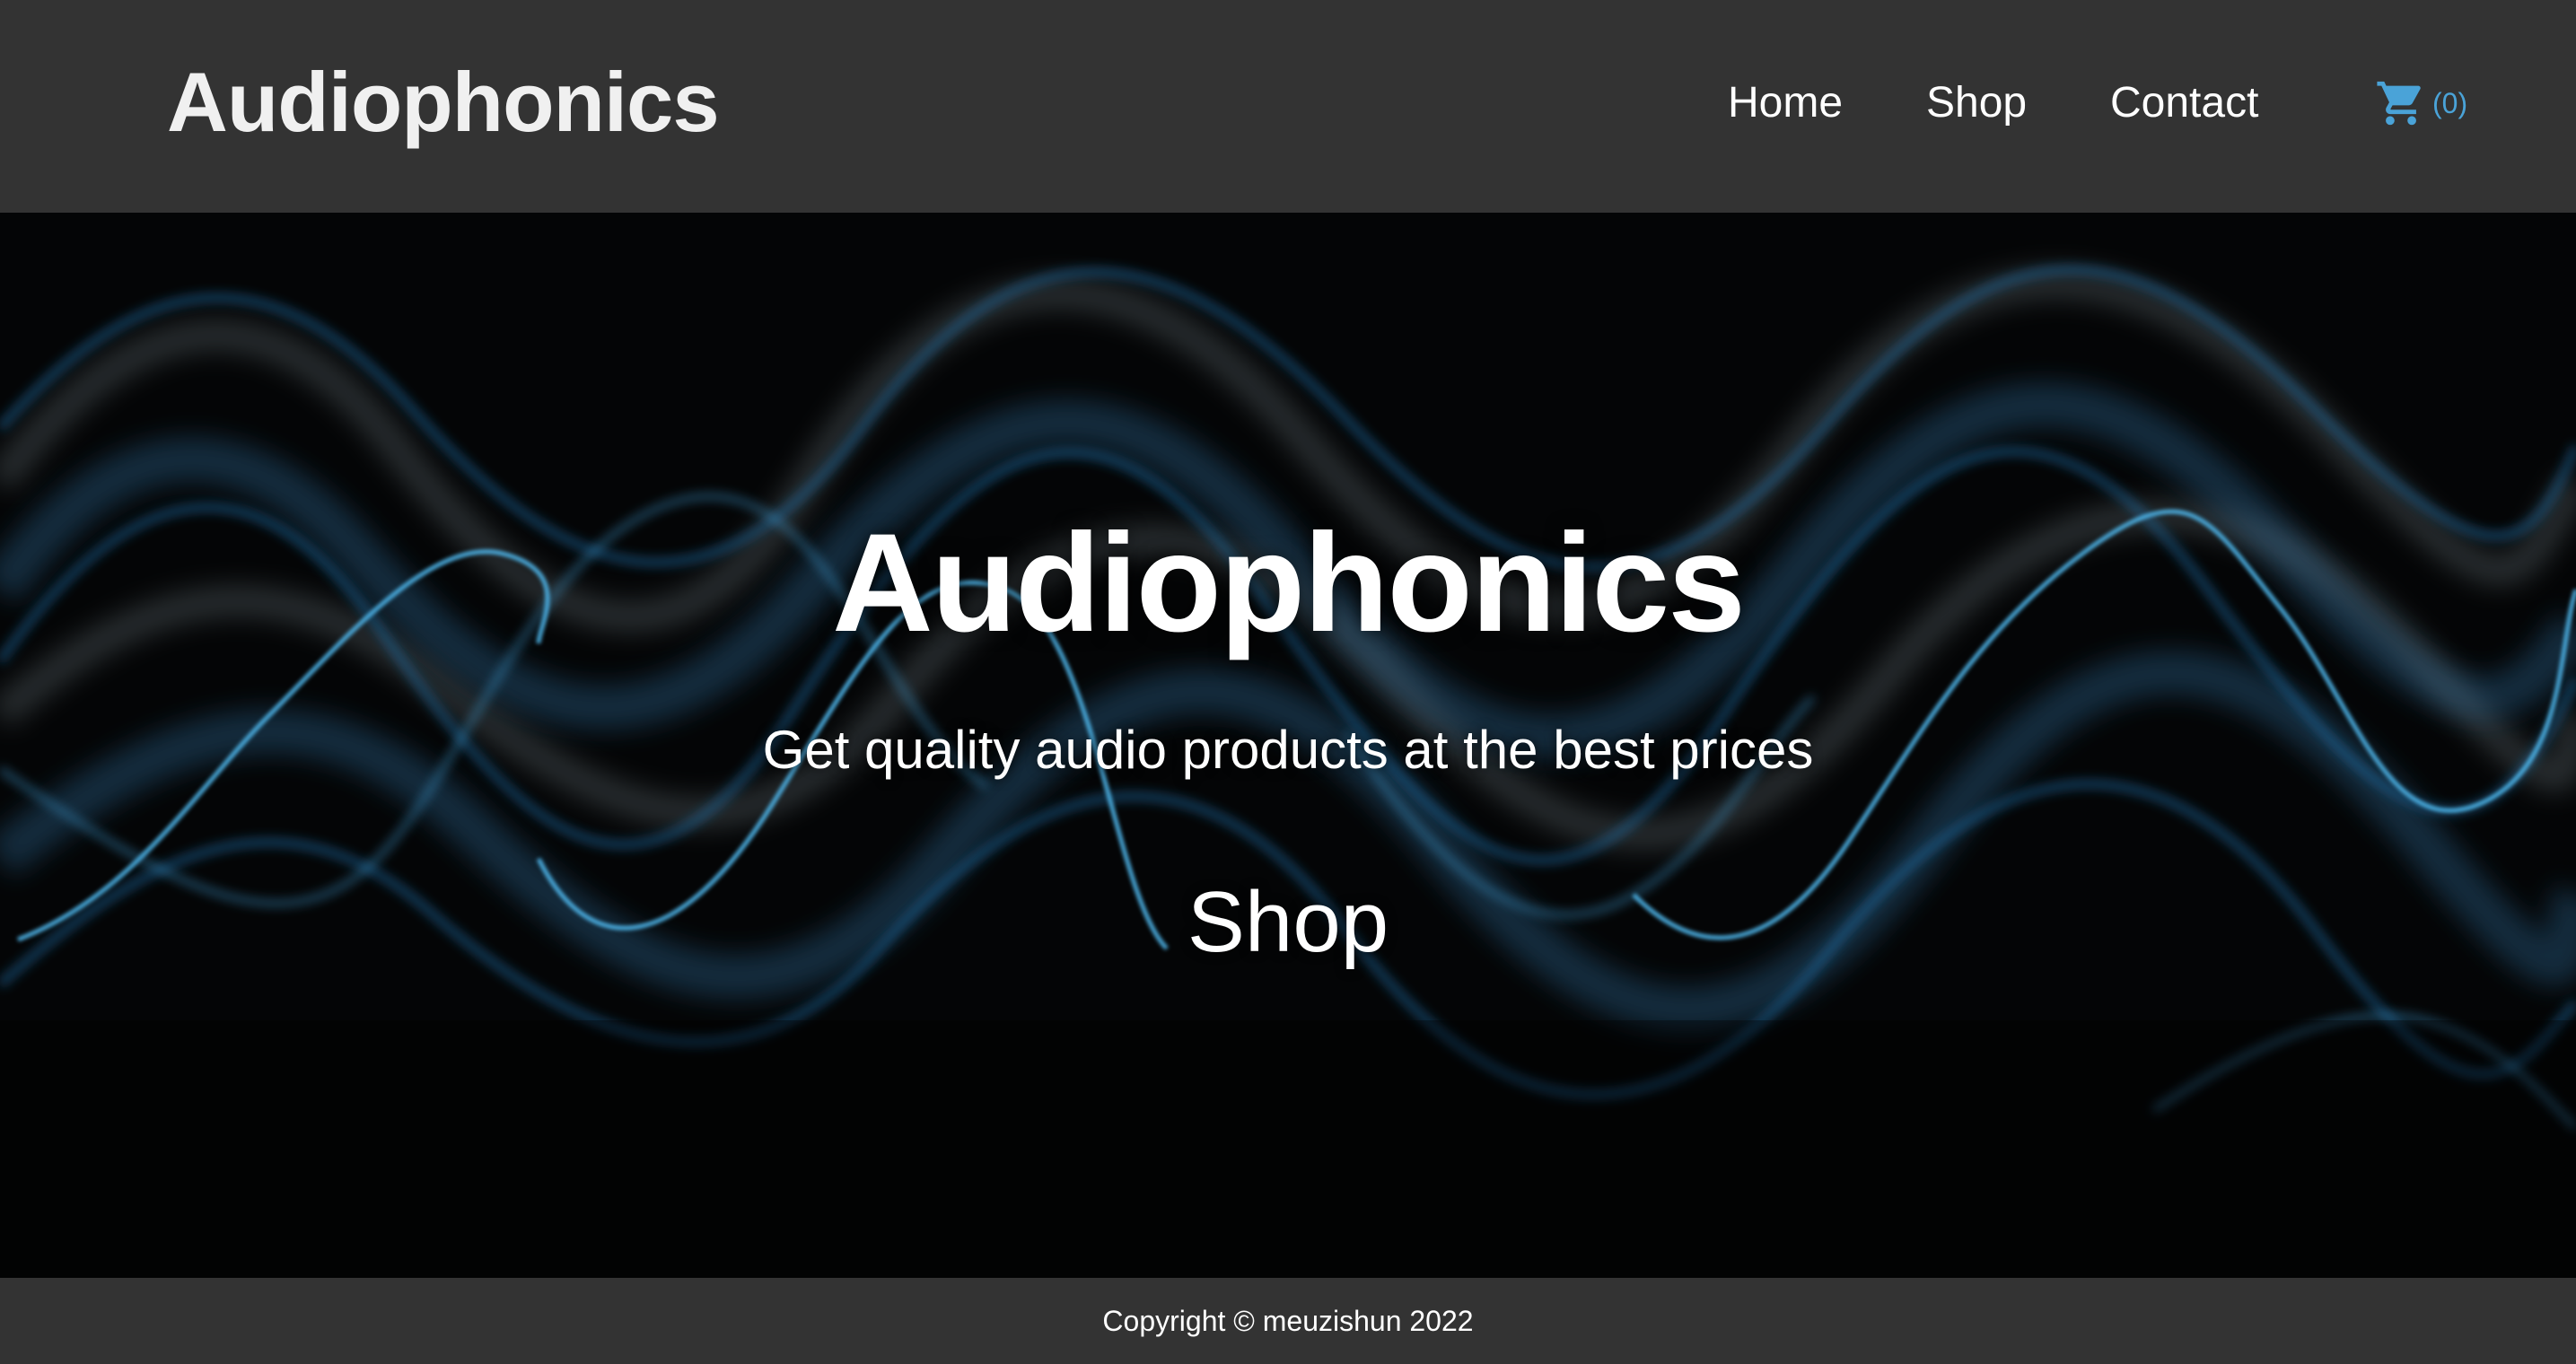  What do you see at coordinates (443, 102) in the screenshot?
I see `brand-logo: Audiophonics` at bounding box center [443, 102].